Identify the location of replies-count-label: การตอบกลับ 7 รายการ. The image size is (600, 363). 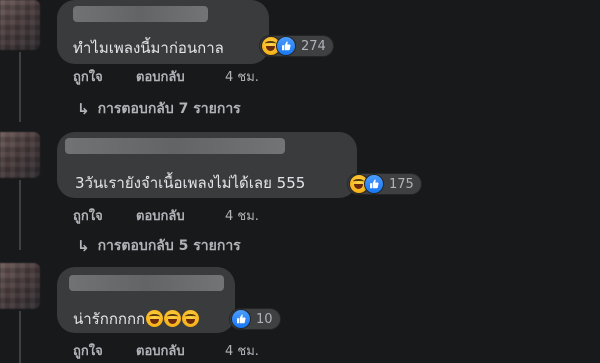
(169, 109).